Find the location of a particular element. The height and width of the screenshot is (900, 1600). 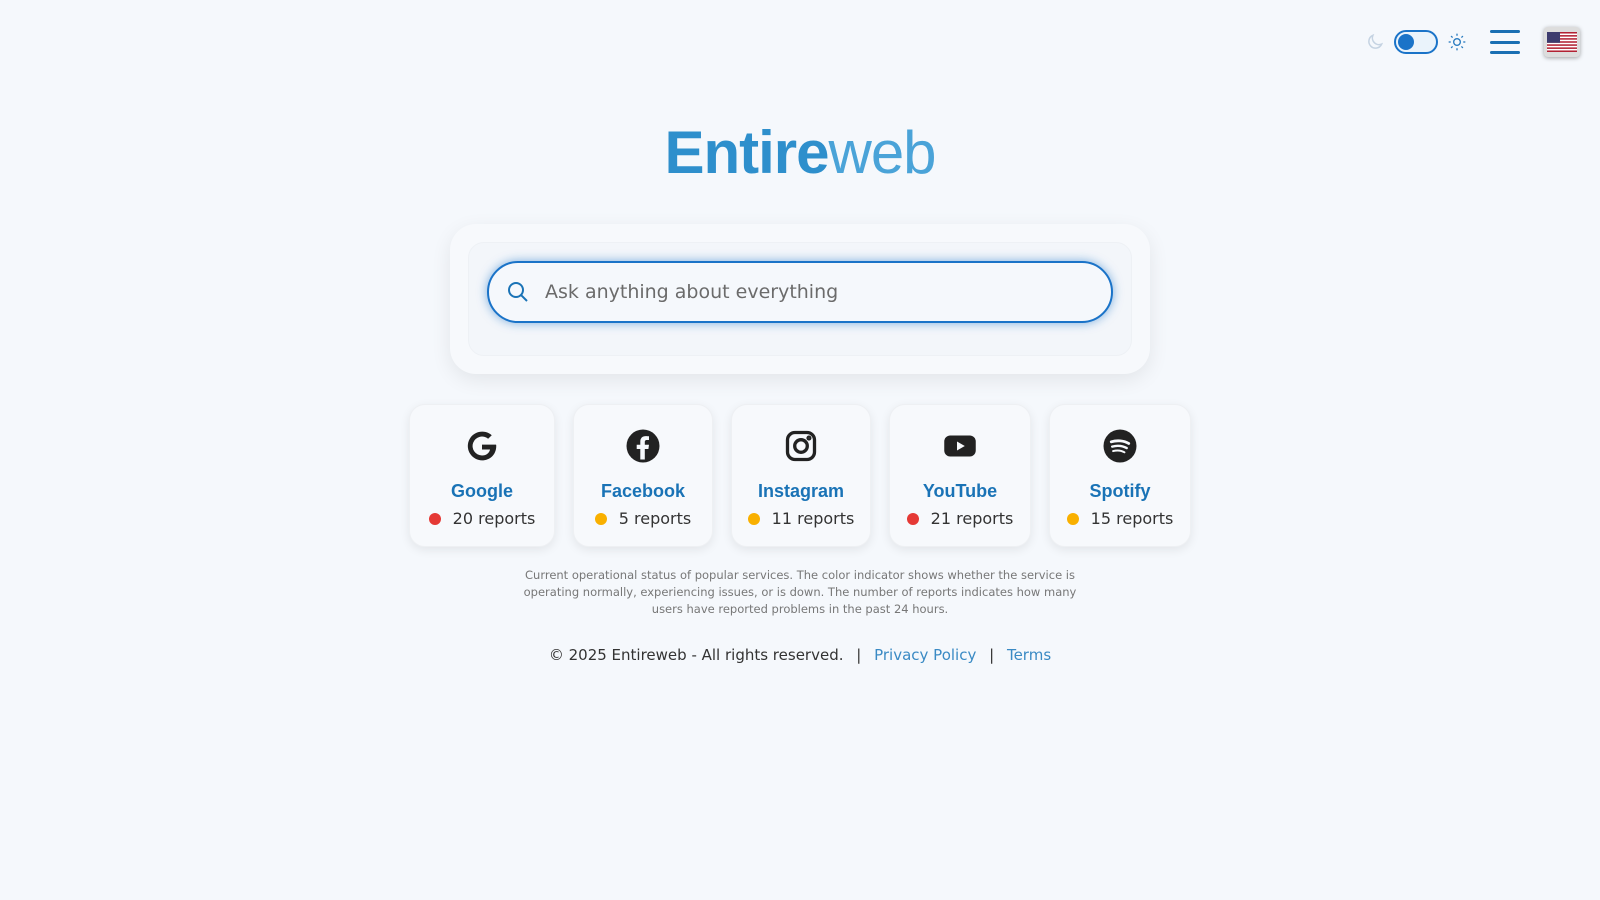

service-reports: 15 reports is located at coordinates (1120, 518).